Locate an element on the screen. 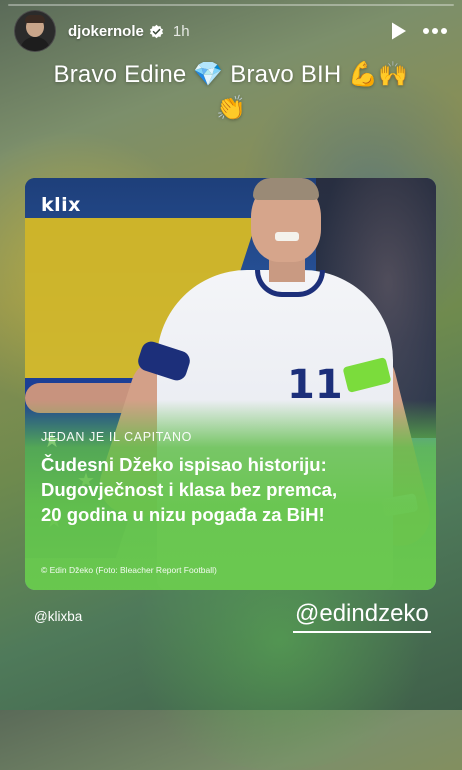 The height and width of the screenshot is (770, 462). story-caption: Bravo Edine 💎 Bravo BIH 💪🙌 👏 is located at coordinates (231, 92).